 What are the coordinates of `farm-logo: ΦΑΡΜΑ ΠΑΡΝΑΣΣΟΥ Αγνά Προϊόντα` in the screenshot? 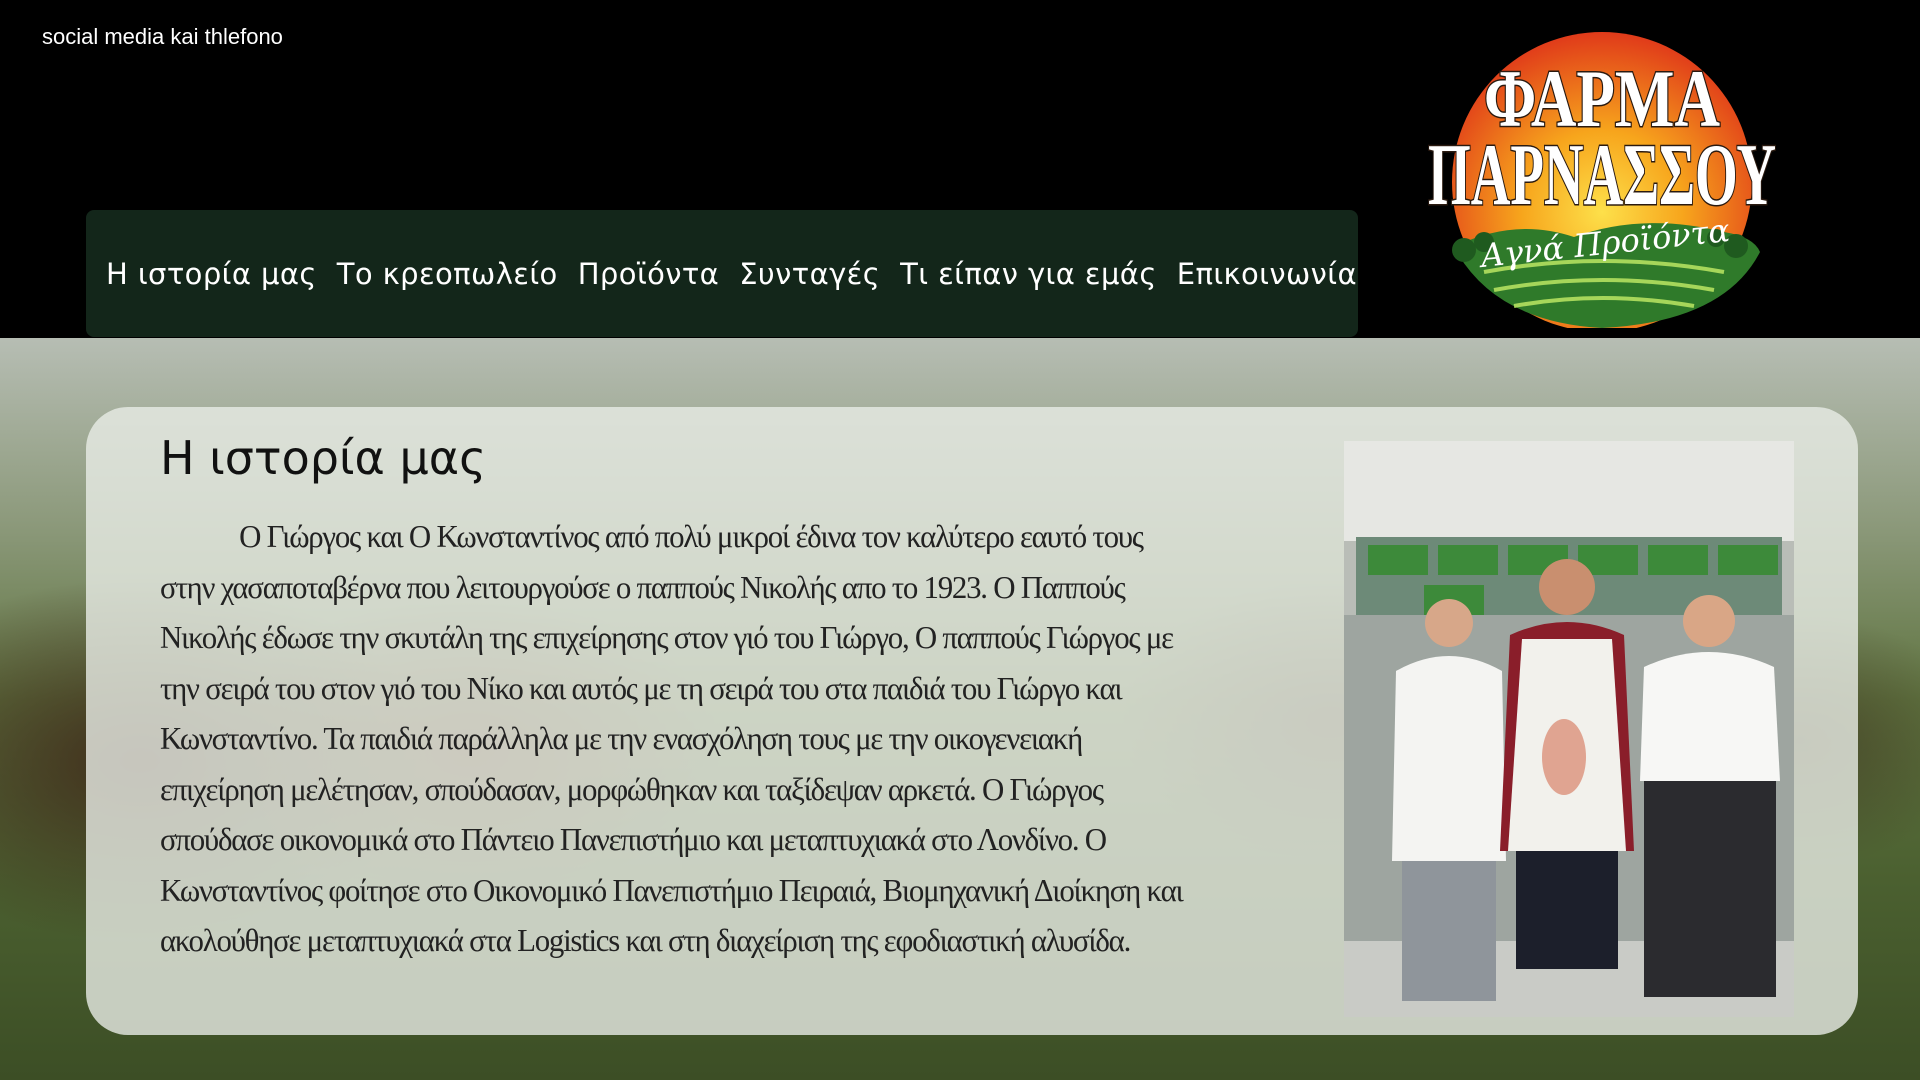 It's located at (1602, 175).